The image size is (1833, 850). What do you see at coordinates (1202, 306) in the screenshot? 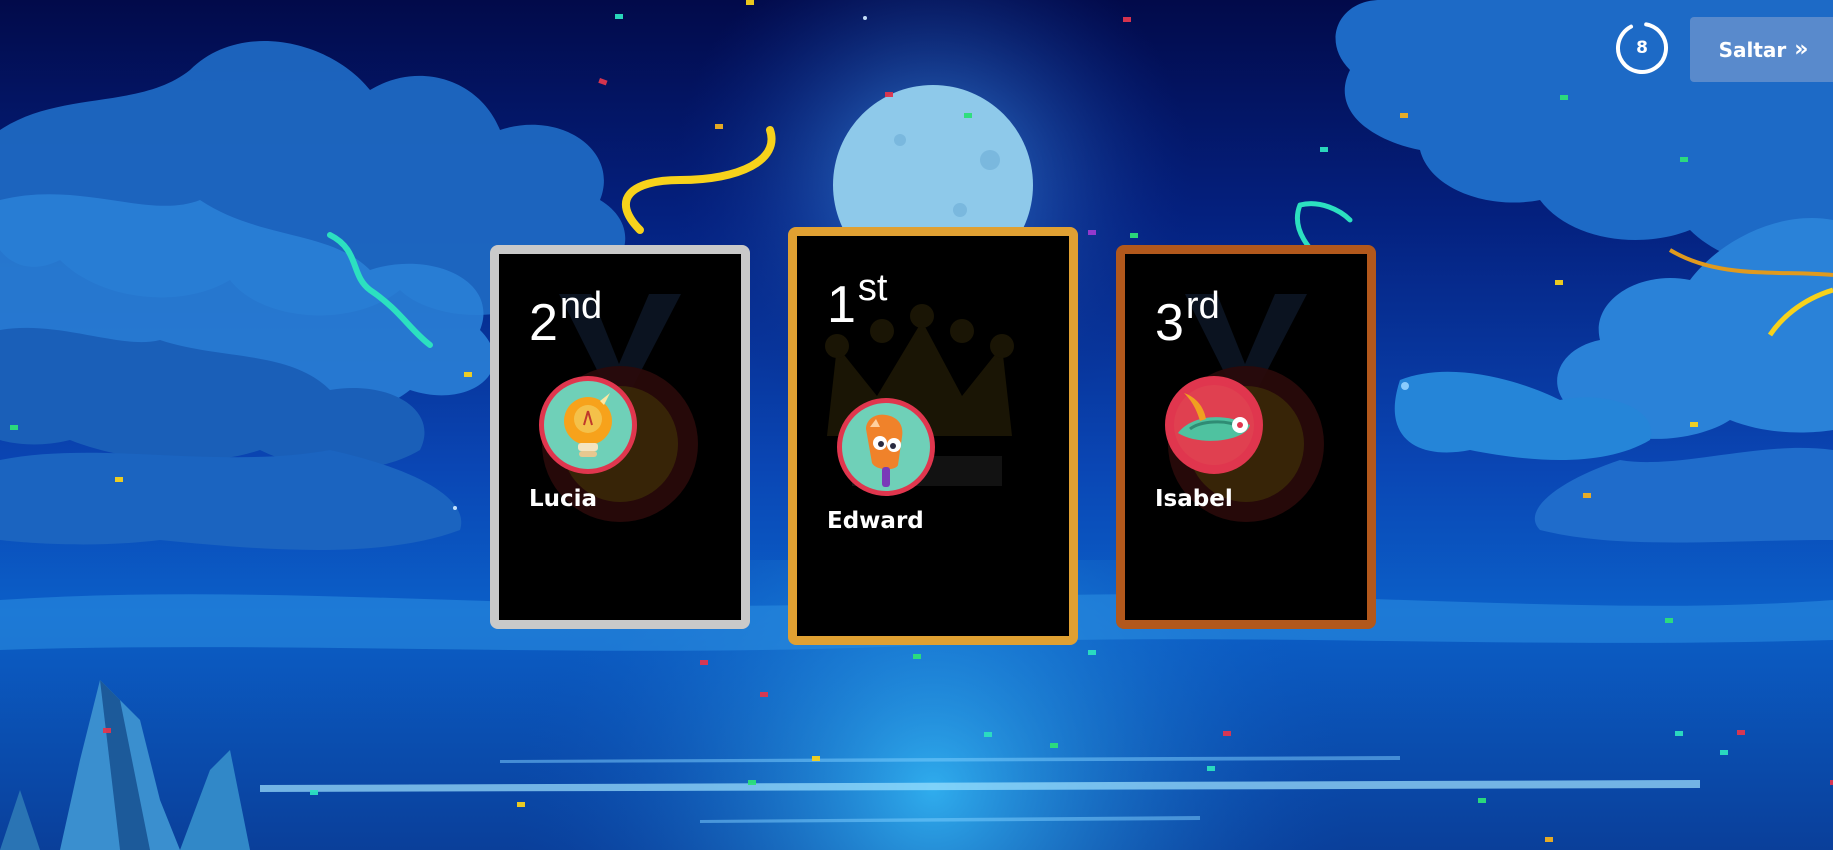
I see `rank-suffix: rd` at bounding box center [1202, 306].